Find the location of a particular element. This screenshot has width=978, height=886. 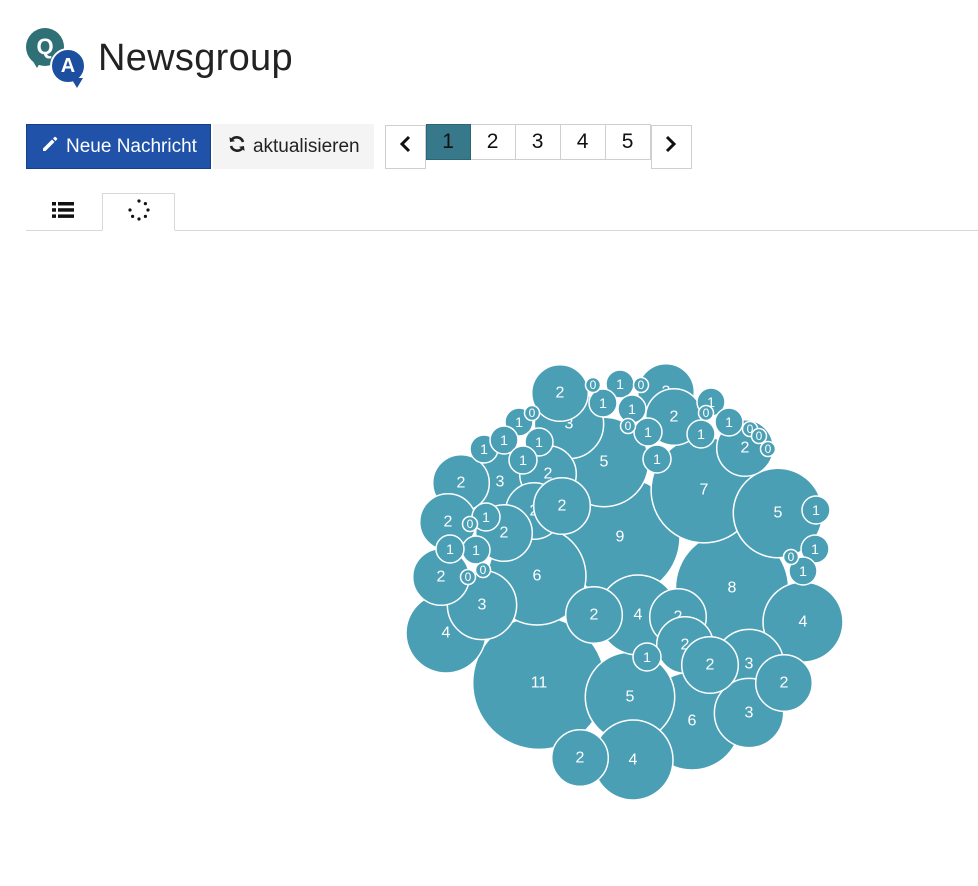

bubble-label-14: 3 is located at coordinates (749, 664).